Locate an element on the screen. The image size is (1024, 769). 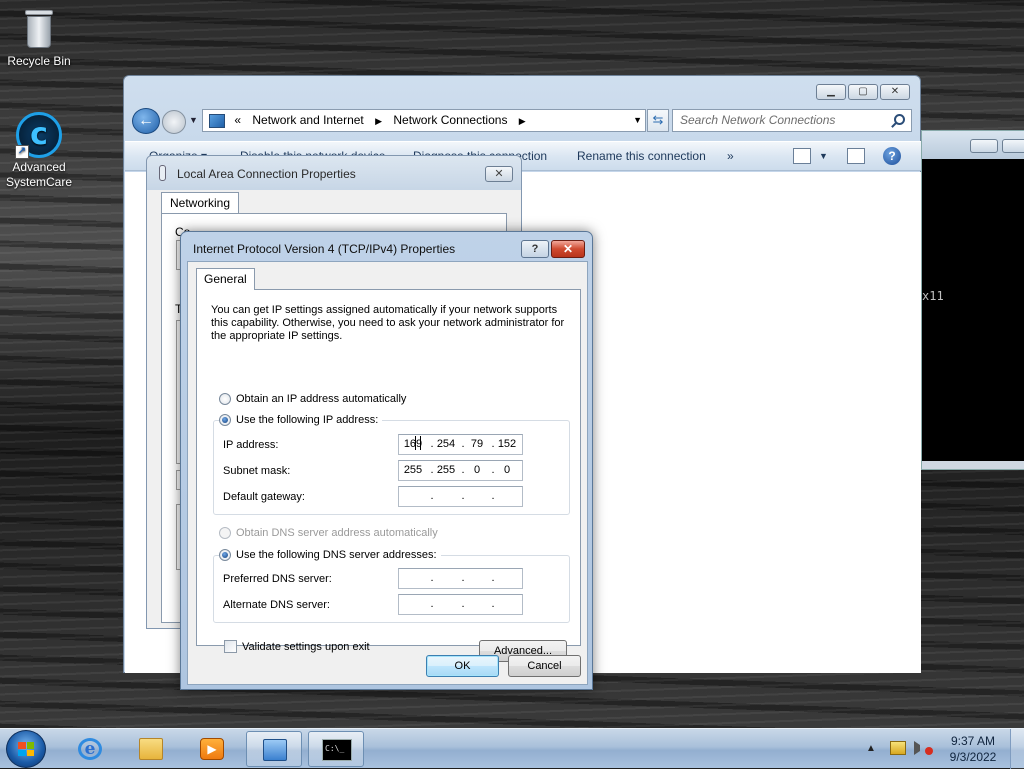
help-button: ? is located at coordinates (535, 249).